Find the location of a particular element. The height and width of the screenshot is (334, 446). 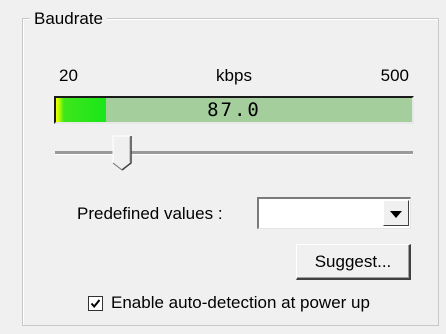

slider-thumb is located at coordinates (122, 153).